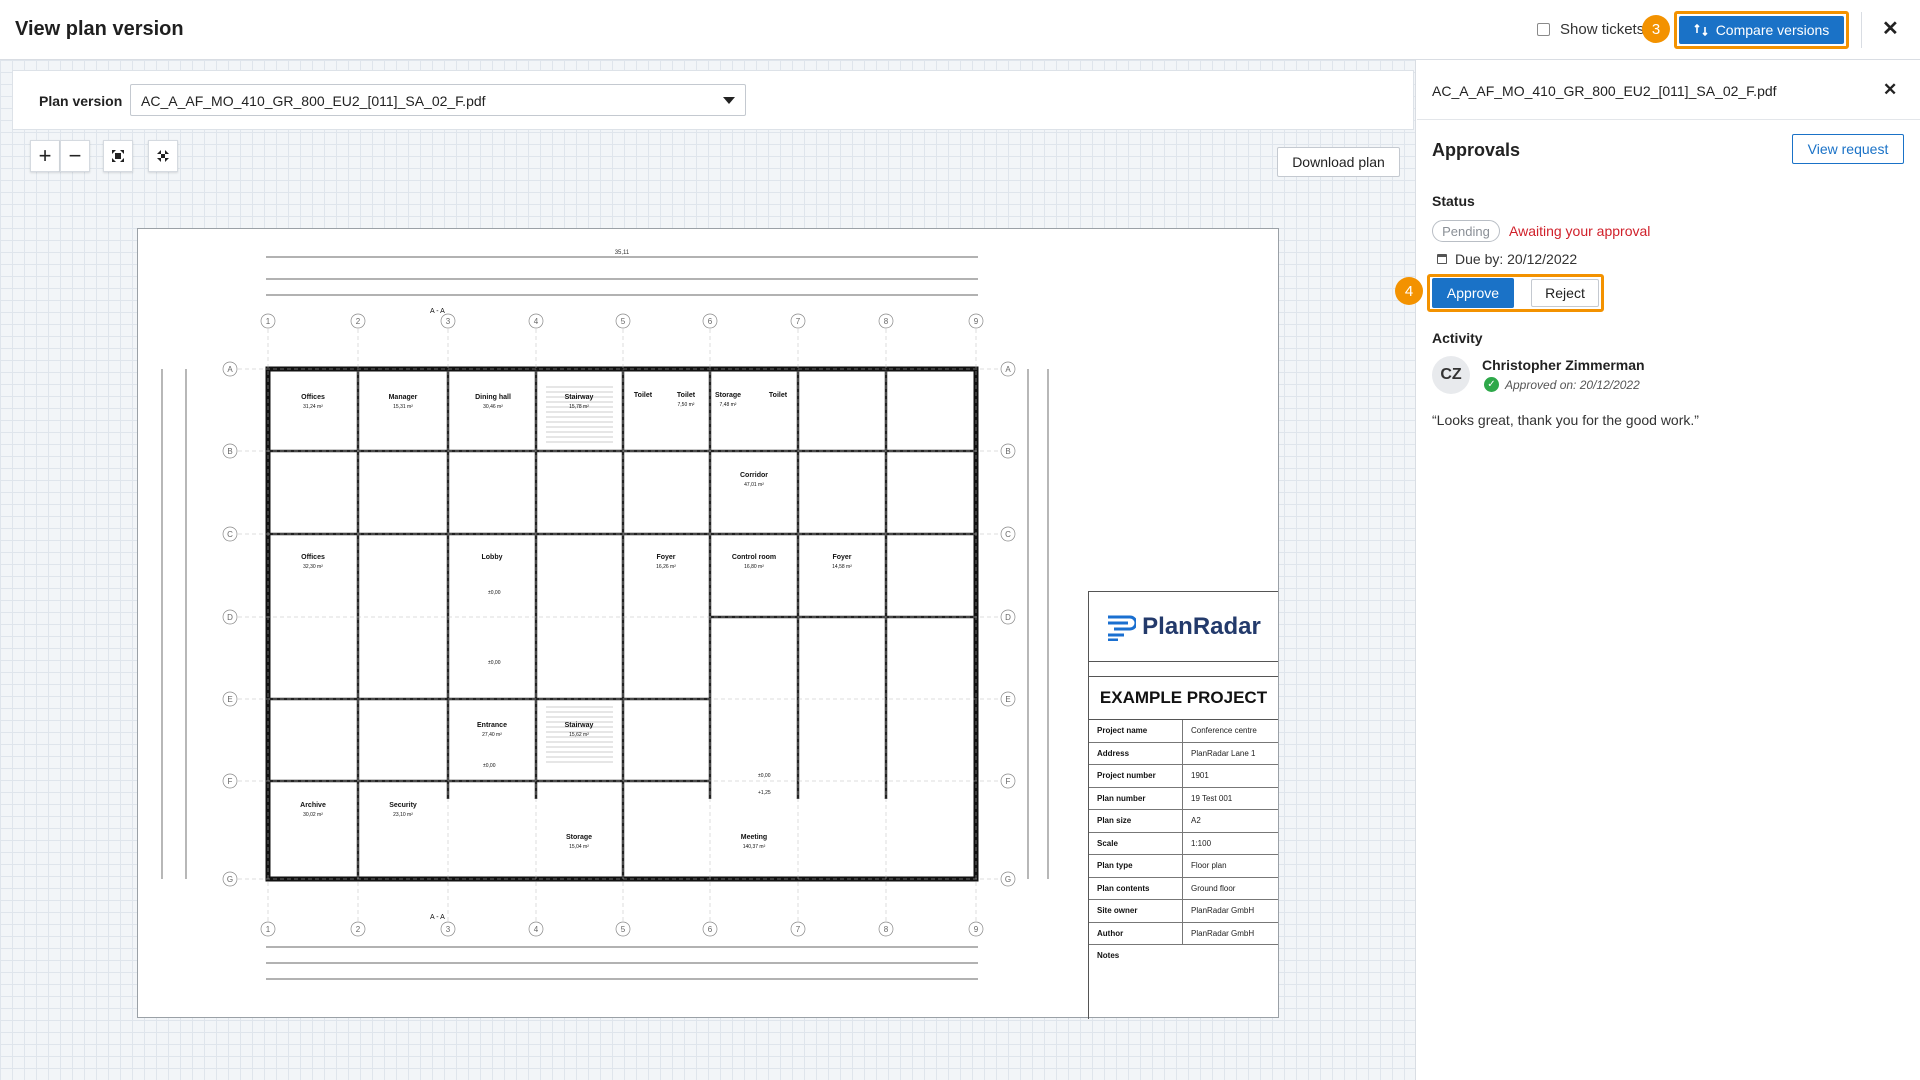 This screenshot has height=1080, width=1920. Describe the element at coordinates (1457, 338) in the screenshot. I see `activity-label: Activity` at that location.